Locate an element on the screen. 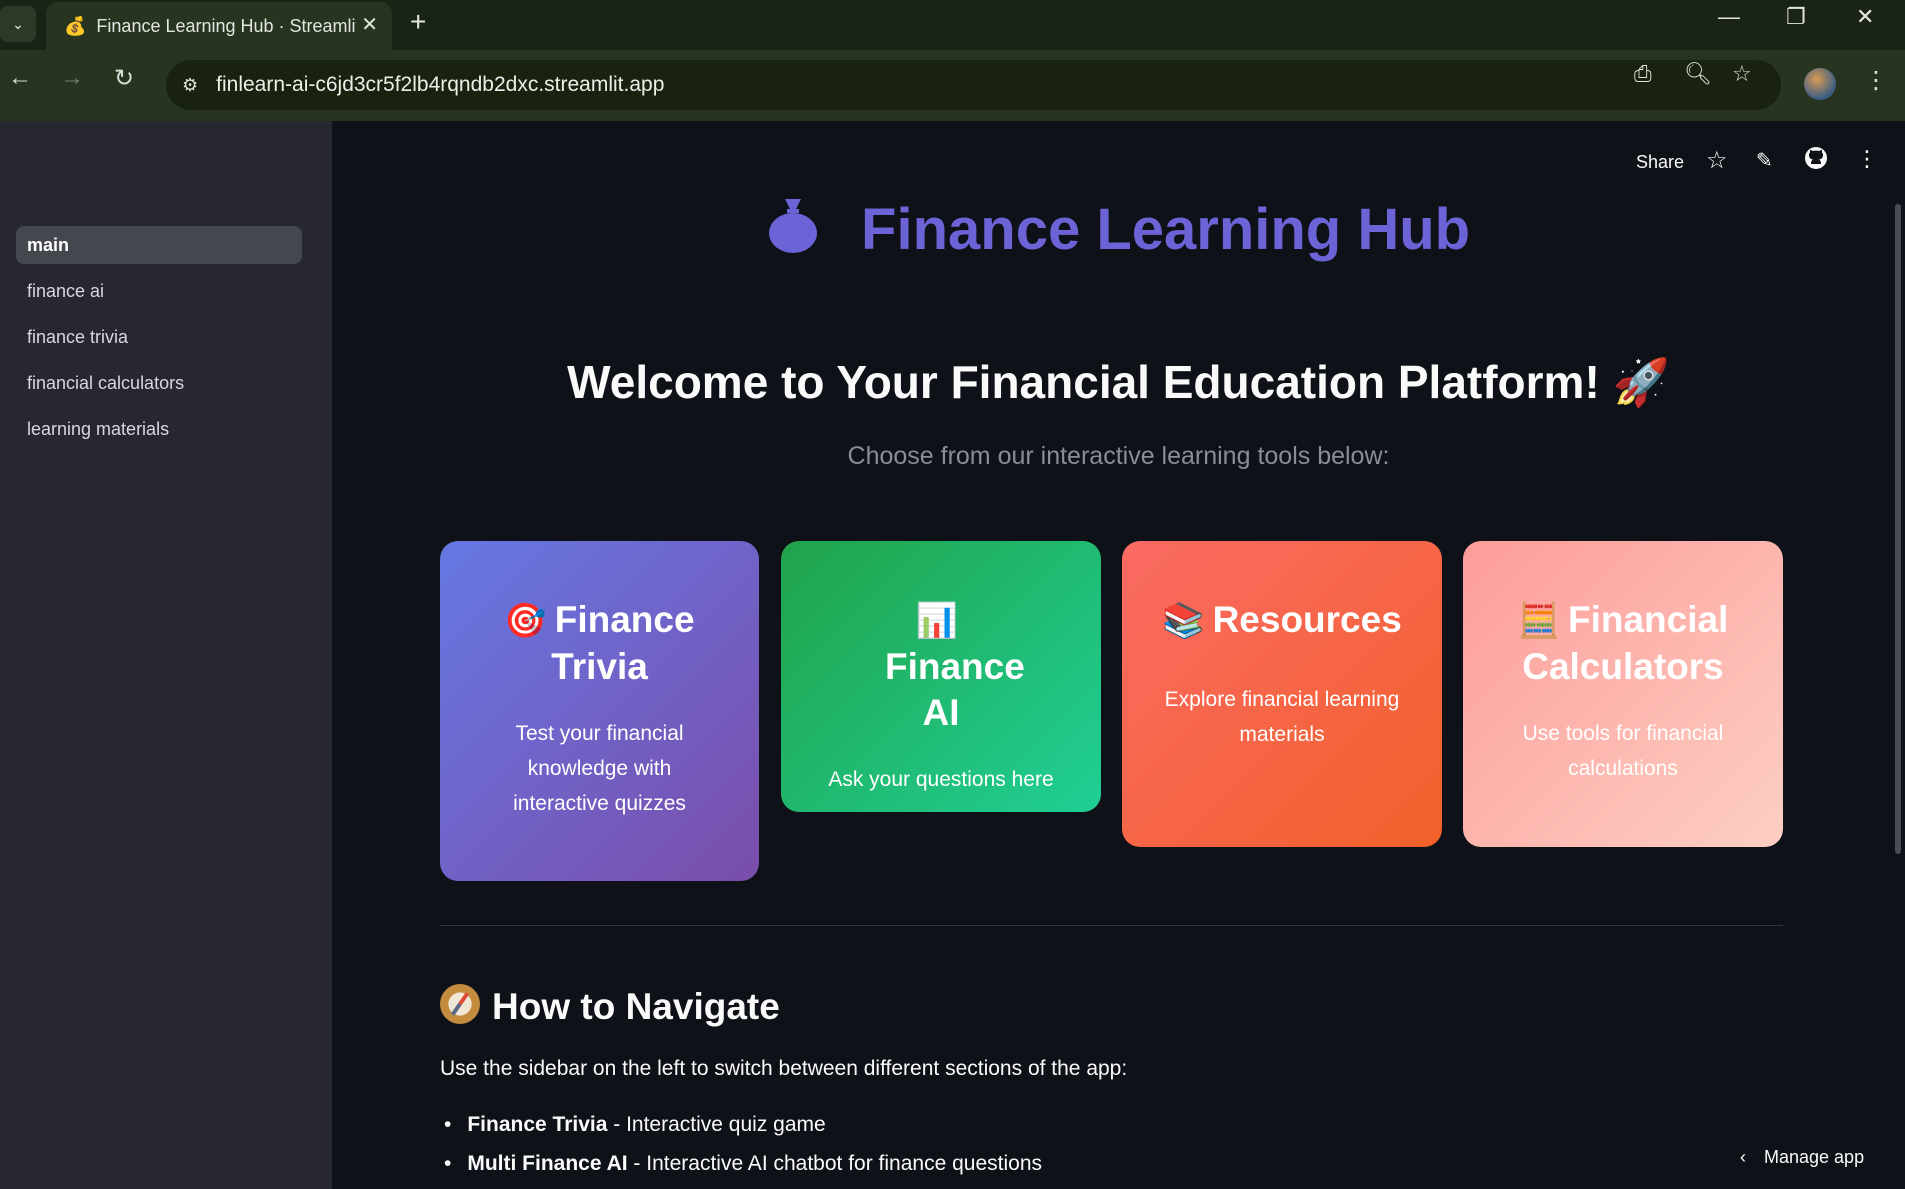  target-icon: 🎯 is located at coordinates (525, 621).